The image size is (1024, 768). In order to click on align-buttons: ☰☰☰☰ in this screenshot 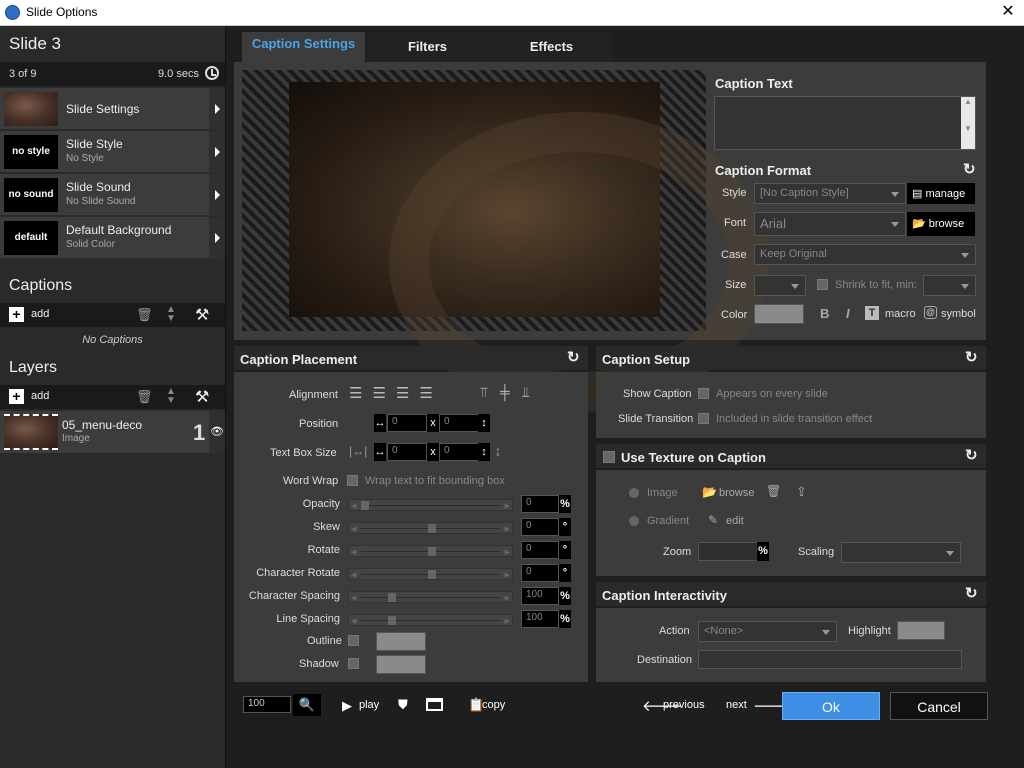, I will do `click(396, 393)`.